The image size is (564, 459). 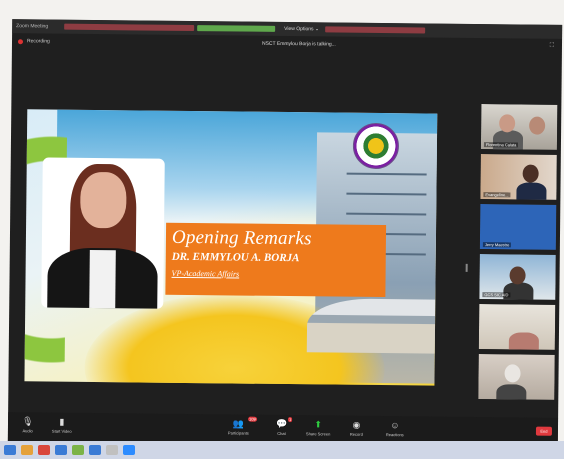 I want to click on participant-tile: Florentina Calata, so click(x=519, y=127).